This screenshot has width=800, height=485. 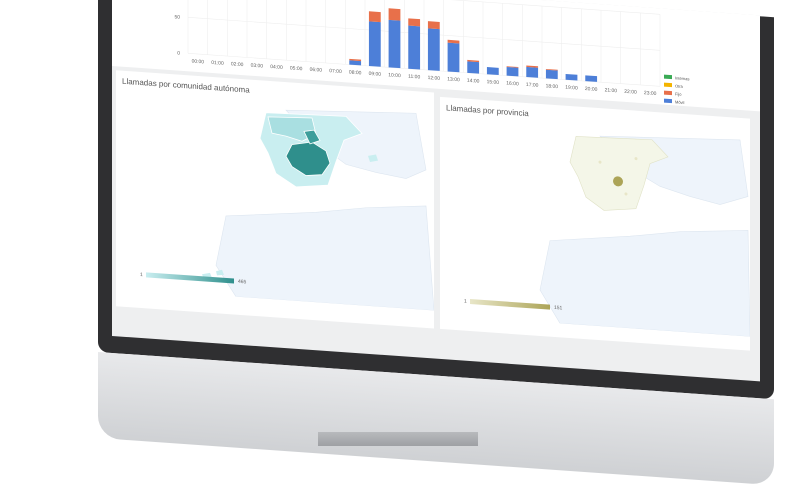 I want to click on x-tick-label: 02:00, so click(x=237, y=64).